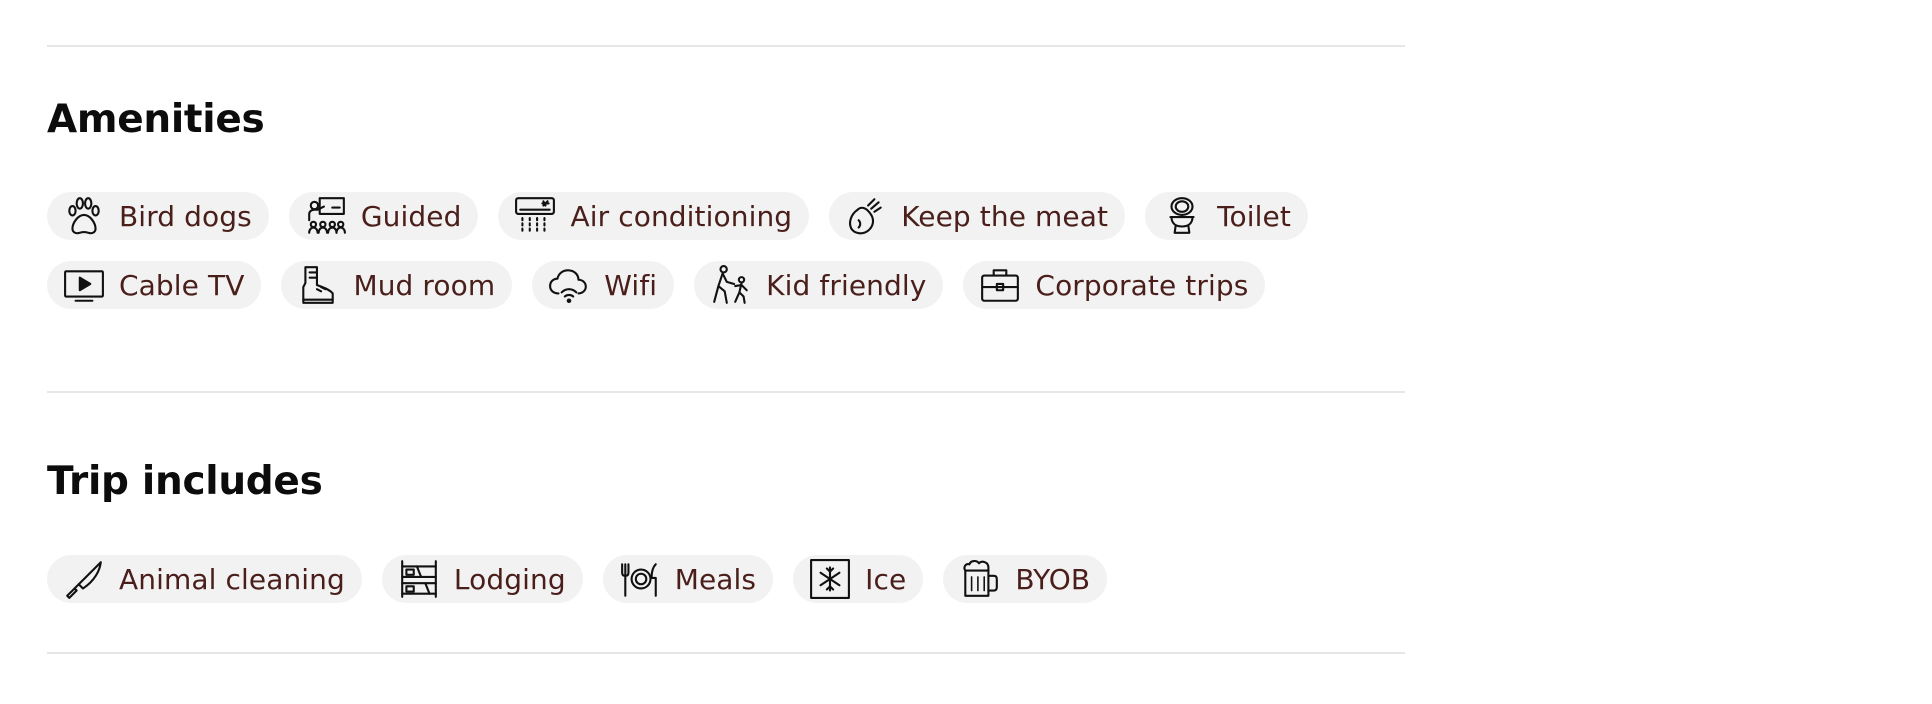 This screenshot has height=704, width=1932. Describe the element at coordinates (1000, 285) in the screenshot. I see `briefcase-icon` at that location.